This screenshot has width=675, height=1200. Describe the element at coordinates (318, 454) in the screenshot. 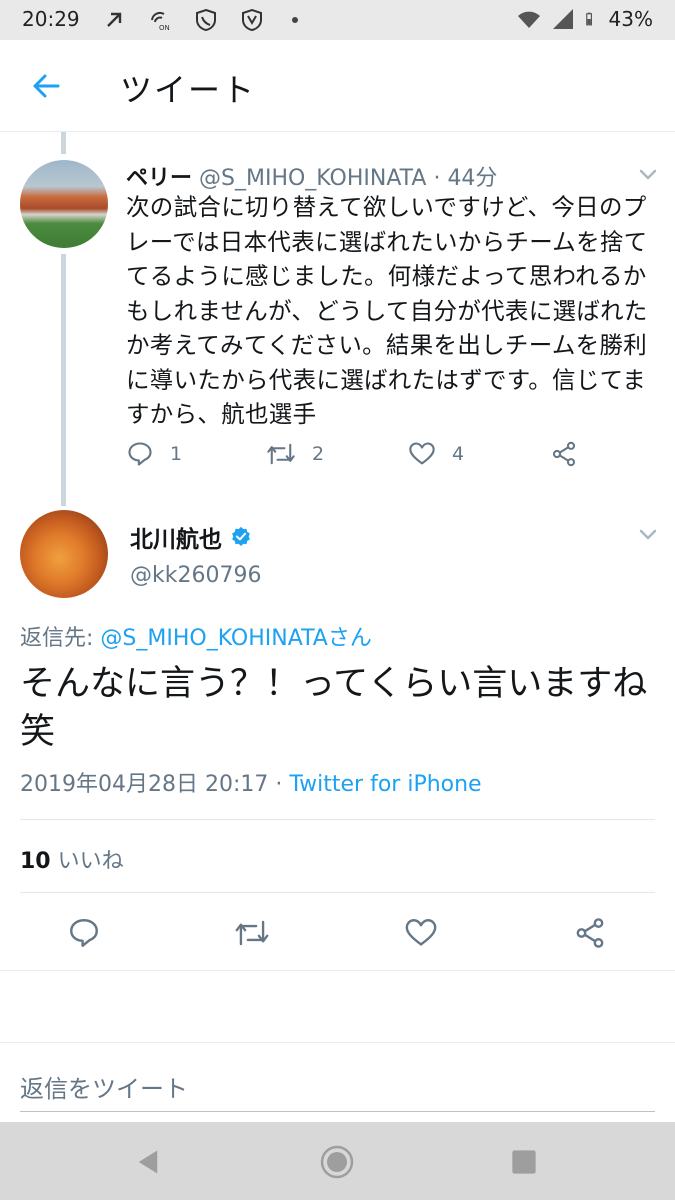

I see `retweet-count: 2` at that location.